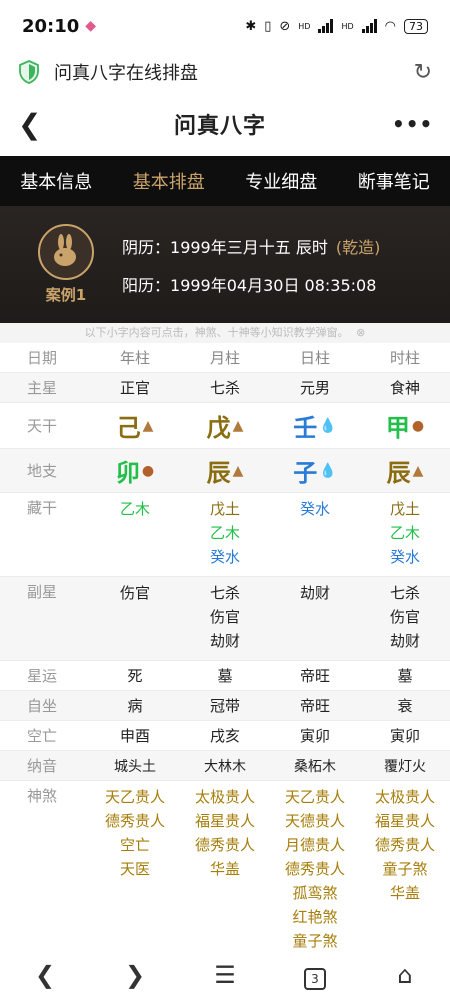 The height and width of the screenshot is (1000, 450). I want to click on zizuo-hour: 衰, so click(405, 705).